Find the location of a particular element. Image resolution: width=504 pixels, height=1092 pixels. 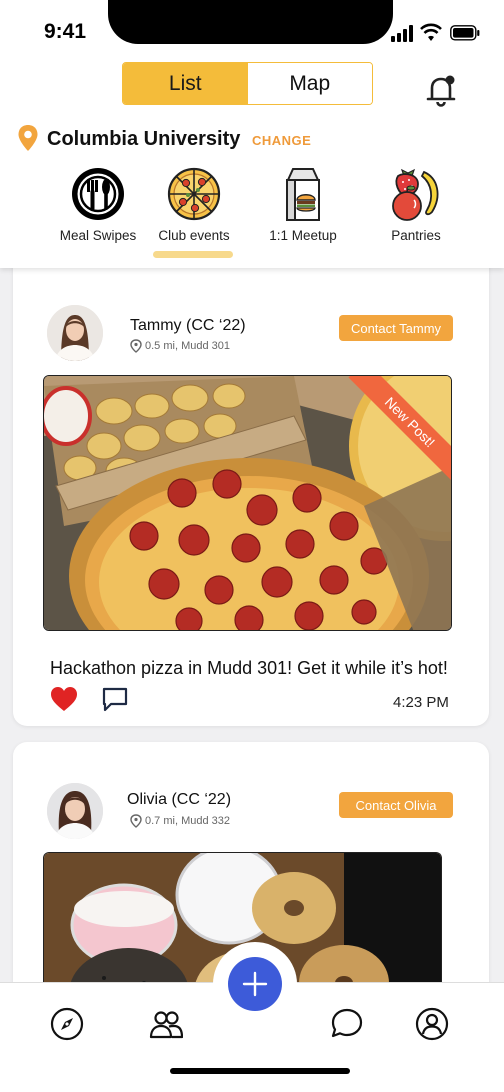

post-timestamp: 4:23 PM is located at coordinates (421, 702).